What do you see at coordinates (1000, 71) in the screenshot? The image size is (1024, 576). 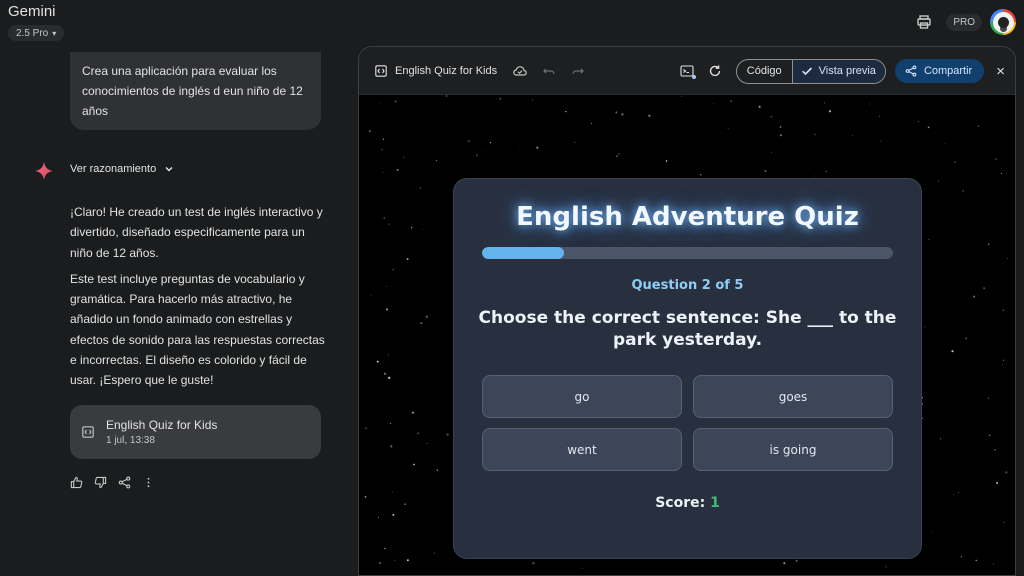 I see `close-icon: ×` at bounding box center [1000, 71].